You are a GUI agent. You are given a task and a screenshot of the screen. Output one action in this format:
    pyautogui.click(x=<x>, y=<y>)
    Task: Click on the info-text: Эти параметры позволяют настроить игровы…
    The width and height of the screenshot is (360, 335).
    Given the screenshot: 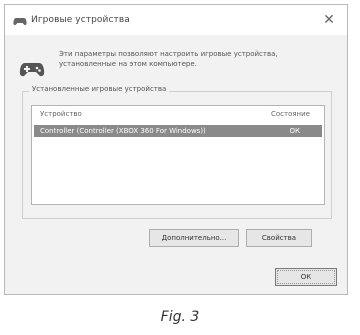 What is the action you would take?
    pyautogui.click(x=168, y=59)
    